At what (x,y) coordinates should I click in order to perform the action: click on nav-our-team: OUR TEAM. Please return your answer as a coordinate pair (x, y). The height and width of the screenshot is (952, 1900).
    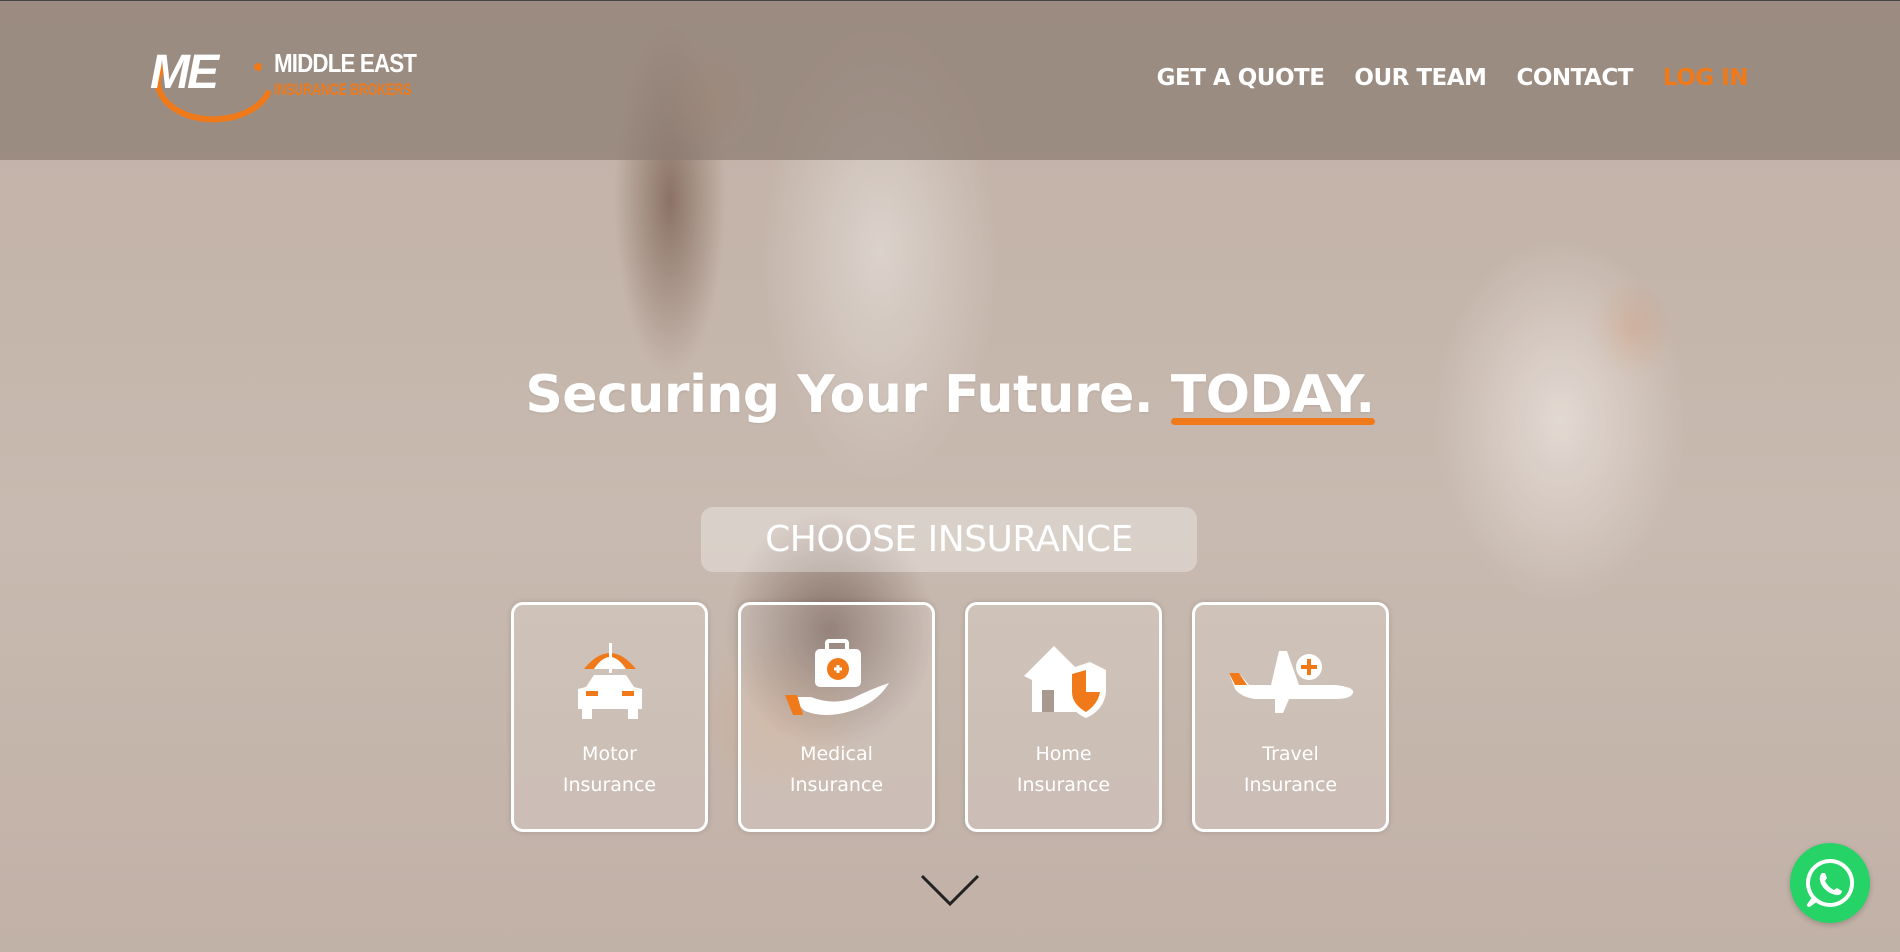
    Looking at the image, I should click on (1420, 78).